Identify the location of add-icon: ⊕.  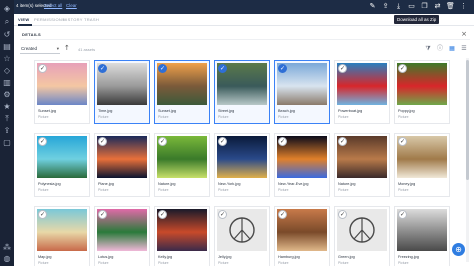
(458, 249).